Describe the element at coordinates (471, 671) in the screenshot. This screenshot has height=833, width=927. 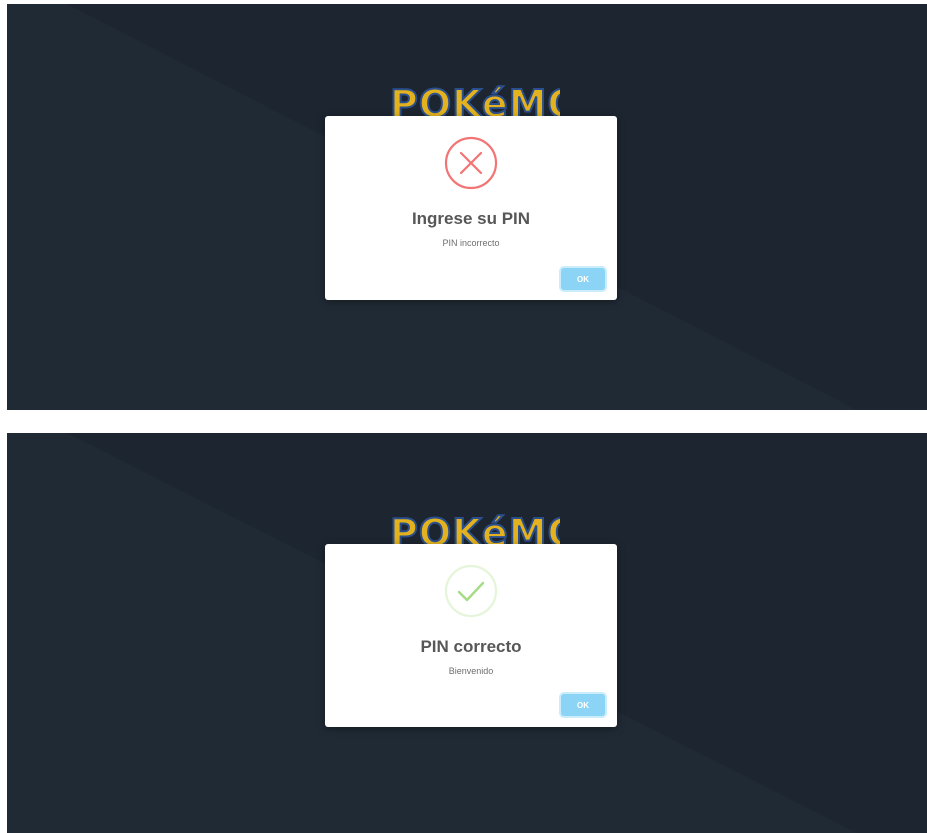
I see `dialog-message: Bienvenido` at that location.